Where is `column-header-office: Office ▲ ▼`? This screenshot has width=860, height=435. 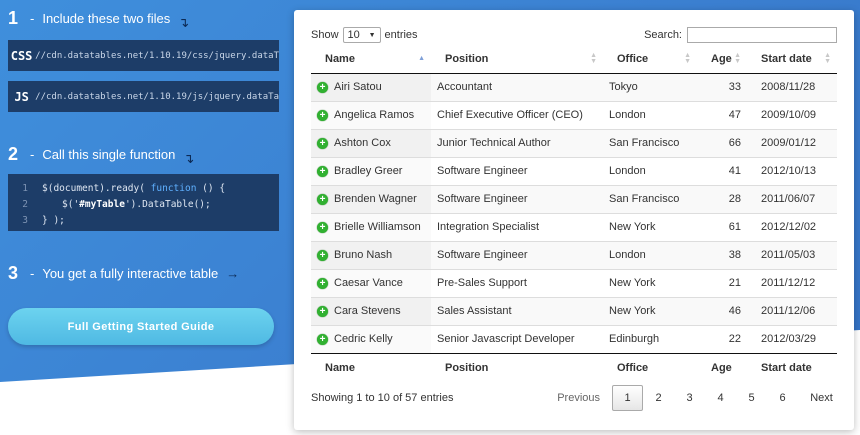
column-header-office: Office ▲ ▼ is located at coordinates (650, 60).